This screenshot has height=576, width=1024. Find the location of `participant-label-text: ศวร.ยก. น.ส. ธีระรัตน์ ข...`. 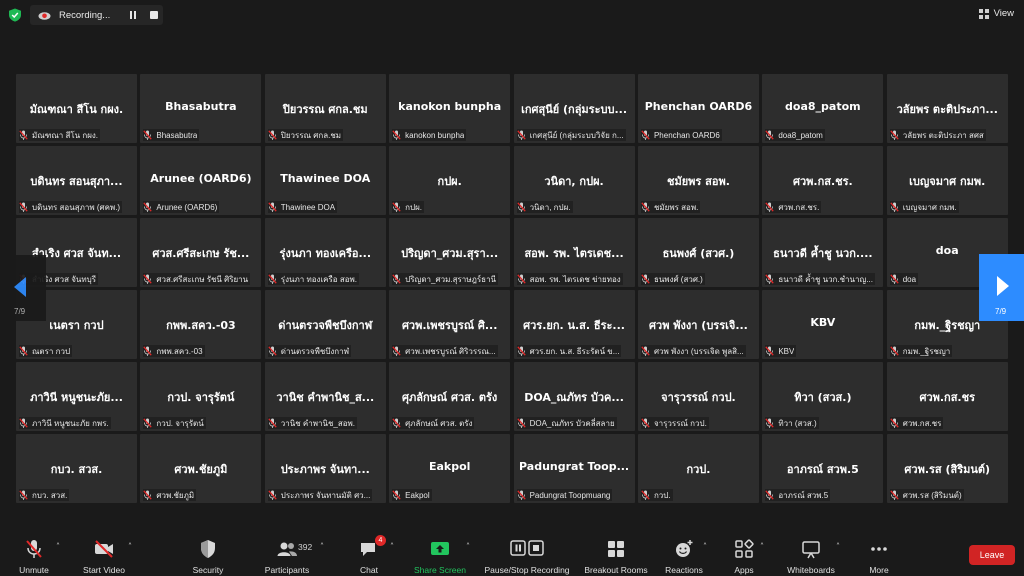

participant-label-text: ศวร.ยก. น.ส. ธีระรัตน์ ข... is located at coordinates (574, 351).